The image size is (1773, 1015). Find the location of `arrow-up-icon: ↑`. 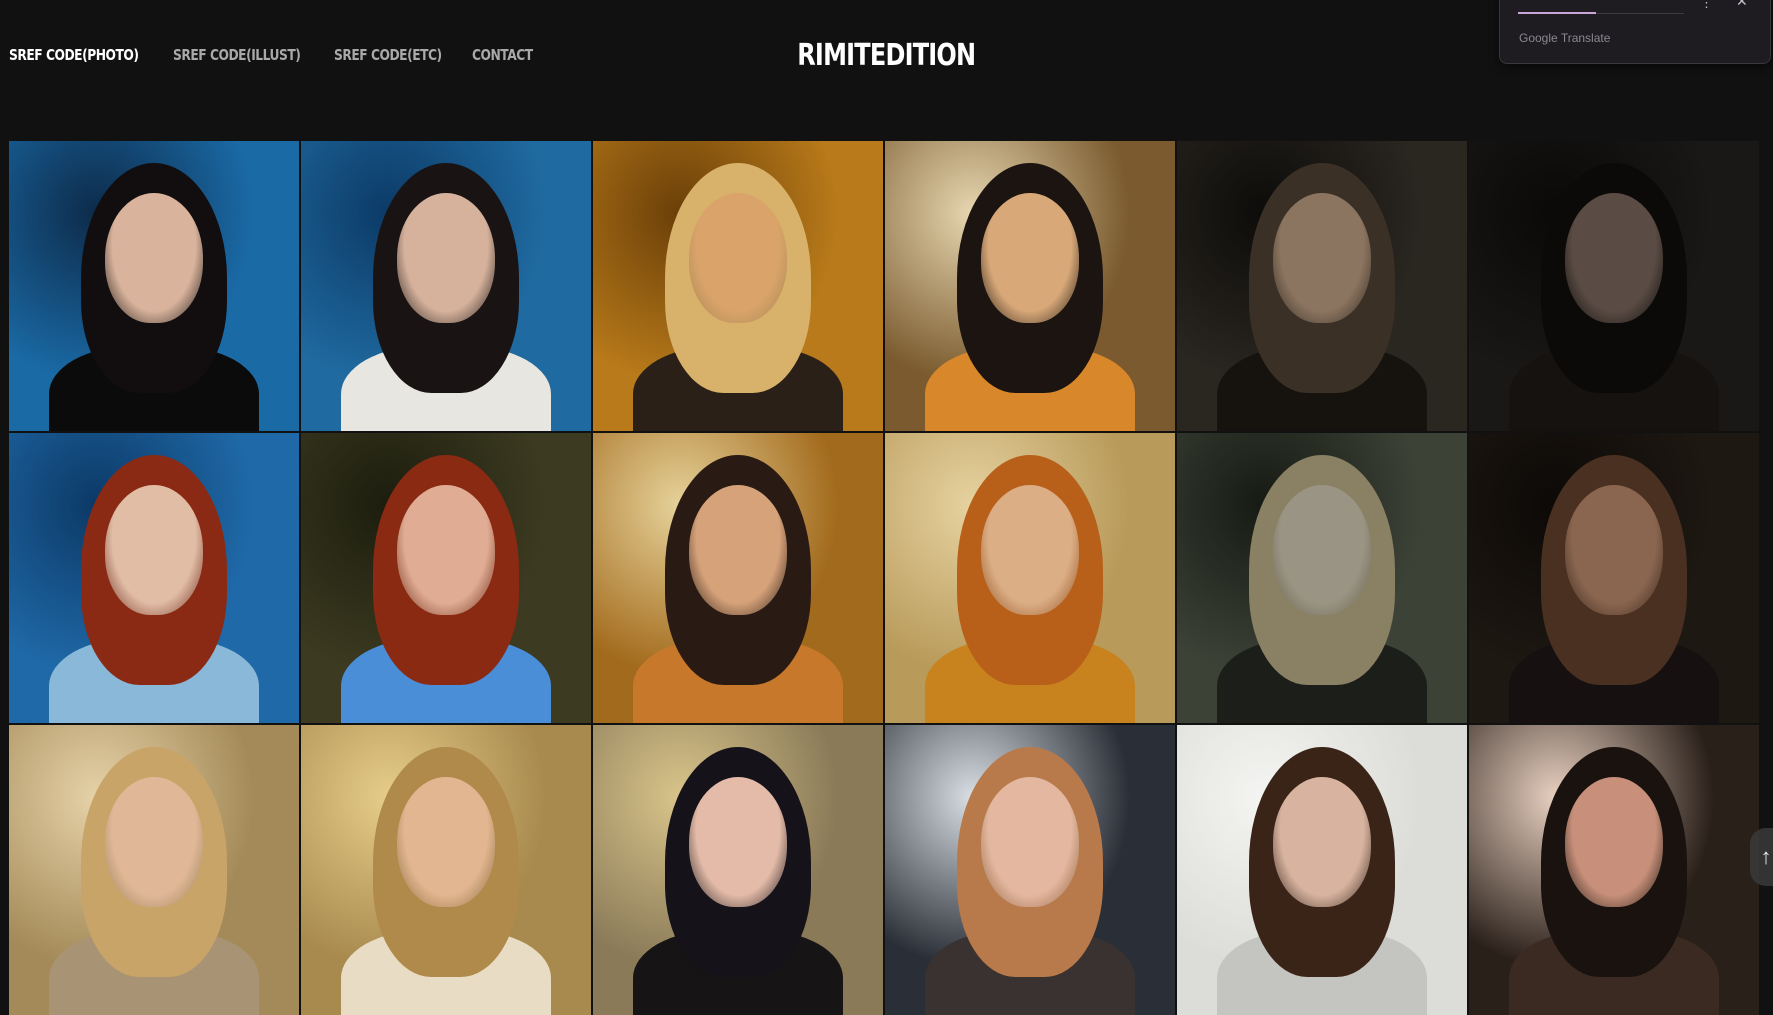

arrow-up-icon: ↑ is located at coordinates (1766, 856).